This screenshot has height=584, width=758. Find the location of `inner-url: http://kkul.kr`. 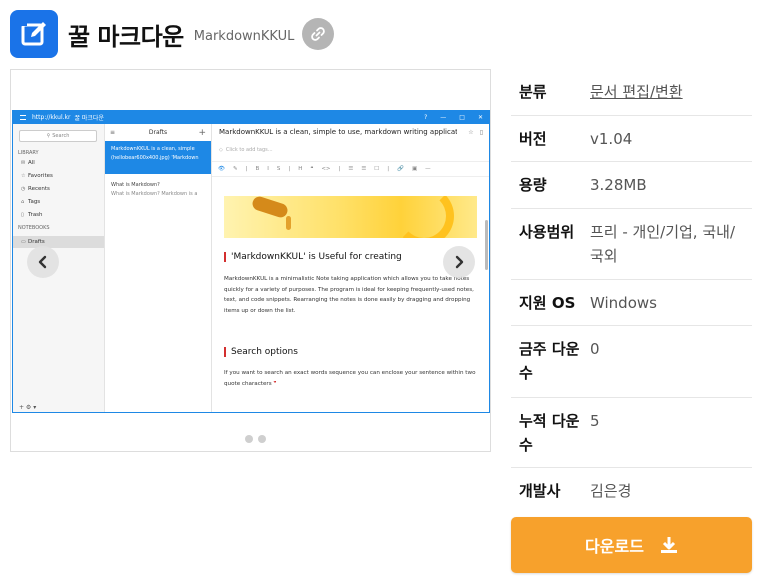

inner-url: http://kkul.kr is located at coordinates (51, 117).